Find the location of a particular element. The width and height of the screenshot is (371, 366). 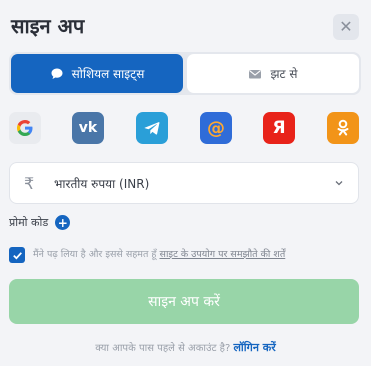

yandex-login-button: Я is located at coordinates (279, 128).